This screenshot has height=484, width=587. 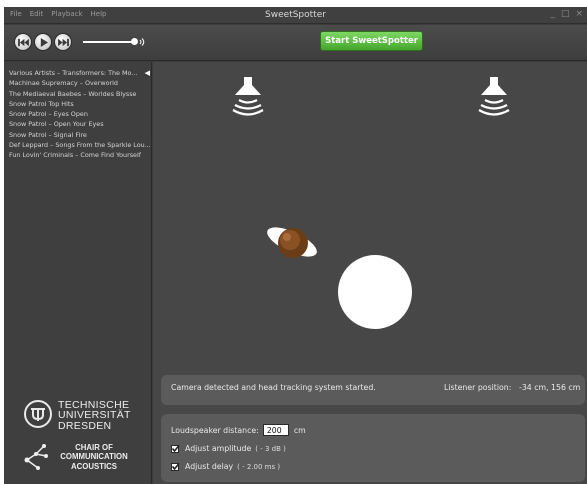 I want to click on tu-dresden-wordmark: TECHNISCHE UNIVERSITÄT DRESDEN, so click(x=94, y=415).